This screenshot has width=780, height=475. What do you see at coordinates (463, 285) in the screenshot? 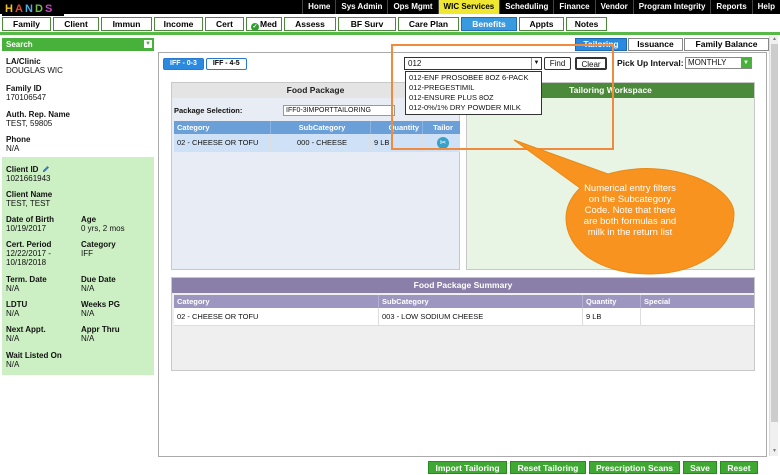
I see `summary-title: Food Package Summary` at bounding box center [463, 285].